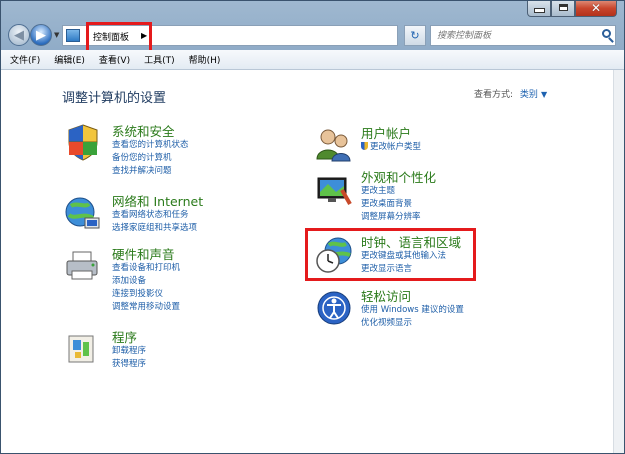  Describe the element at coordinates (114, 59) in the screenshot. I see `menu-view: 查看(V)` at that location.